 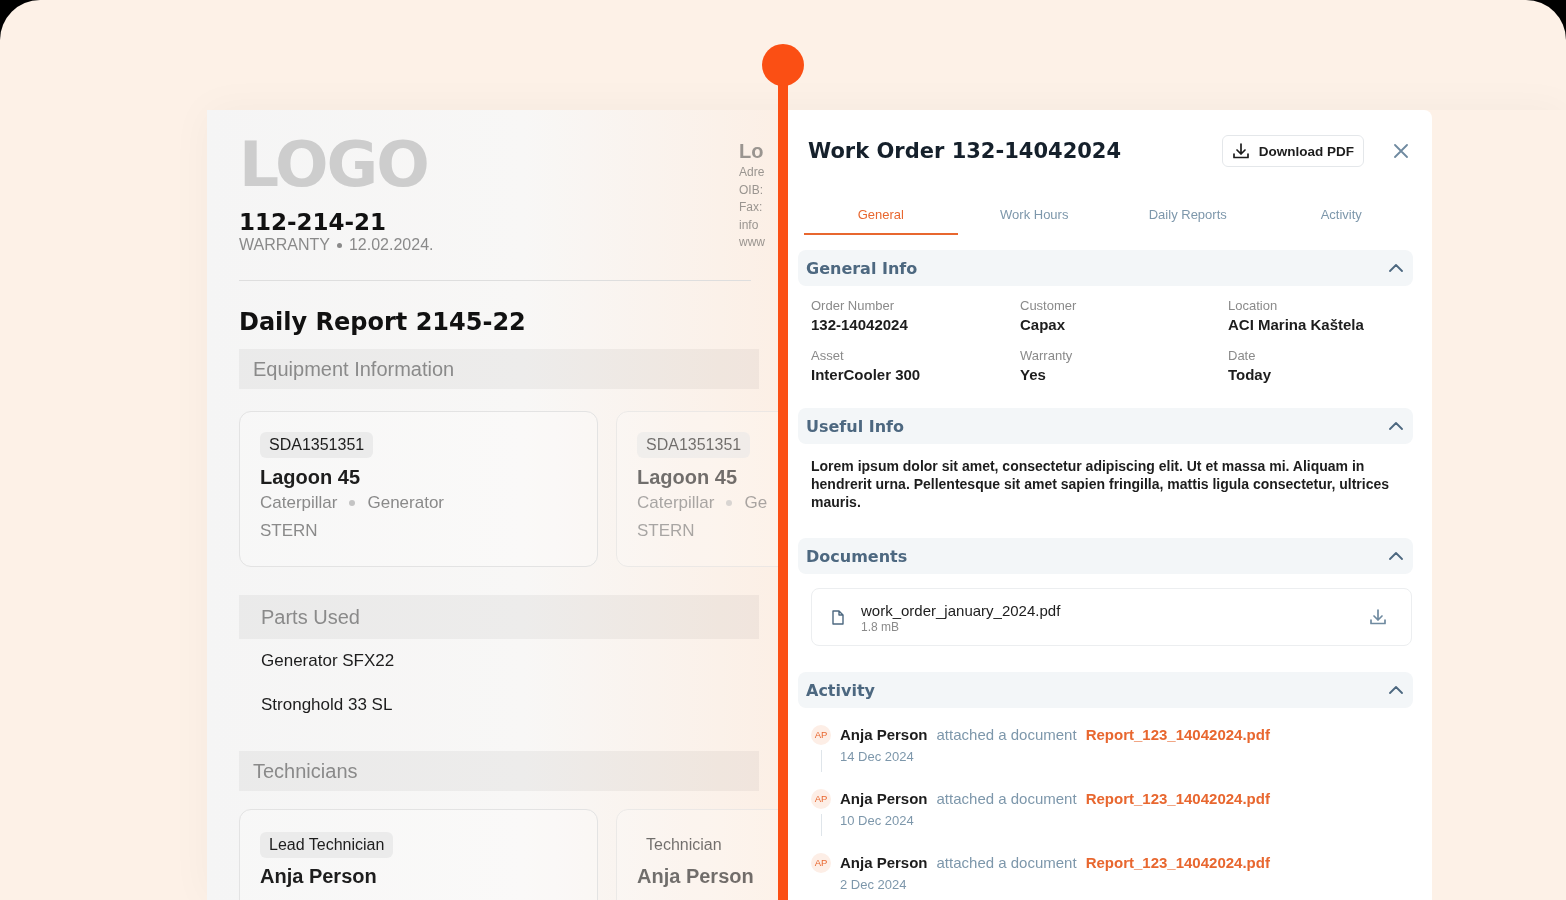 I want to click on section-header: General Info, so click(x=1105, y=268).